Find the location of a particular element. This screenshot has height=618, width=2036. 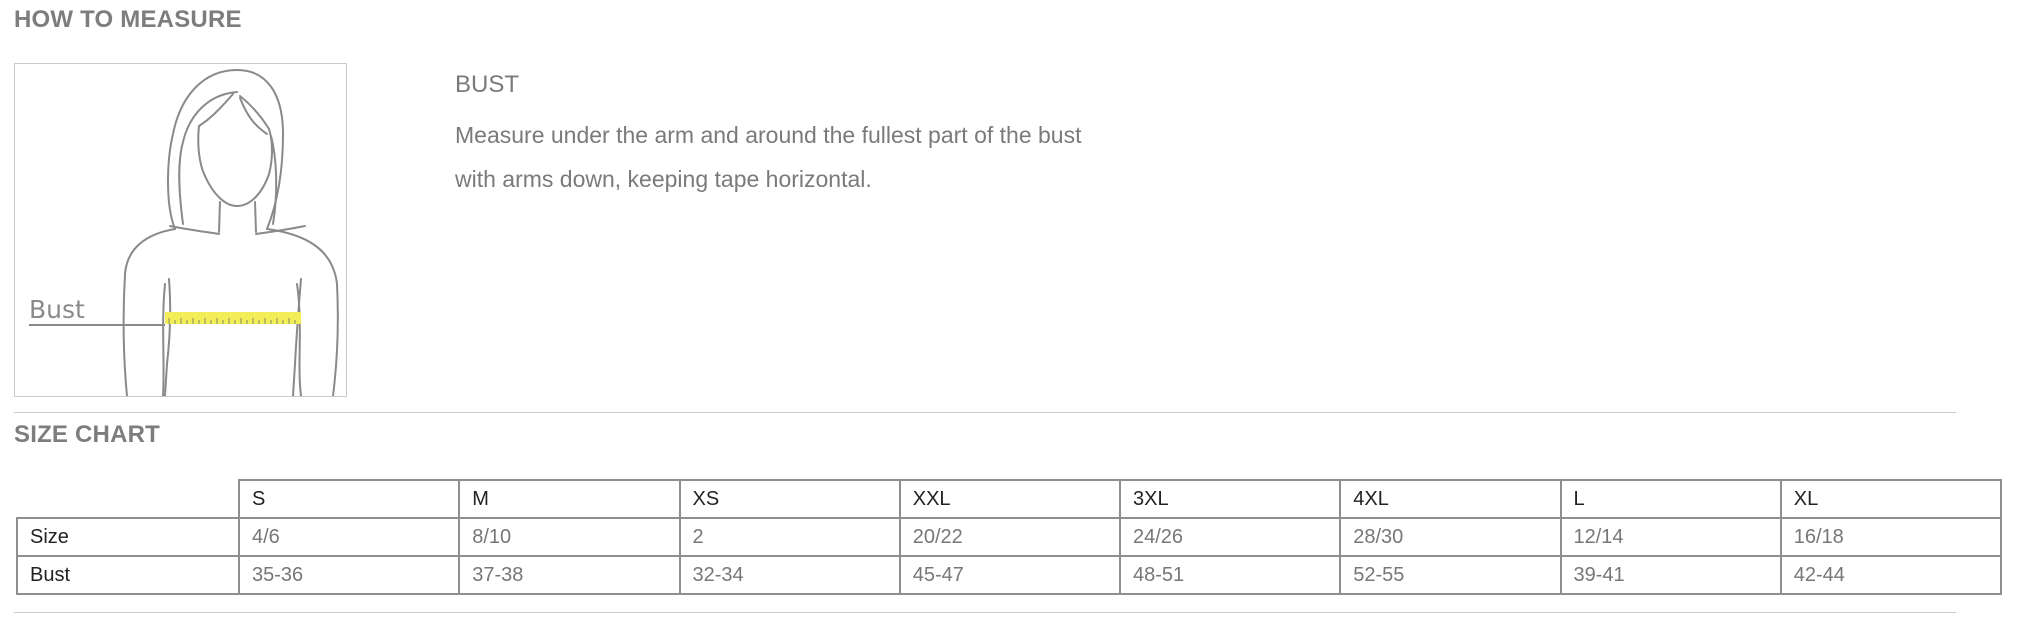

column-header: XS is located at coordinates (789, 499).